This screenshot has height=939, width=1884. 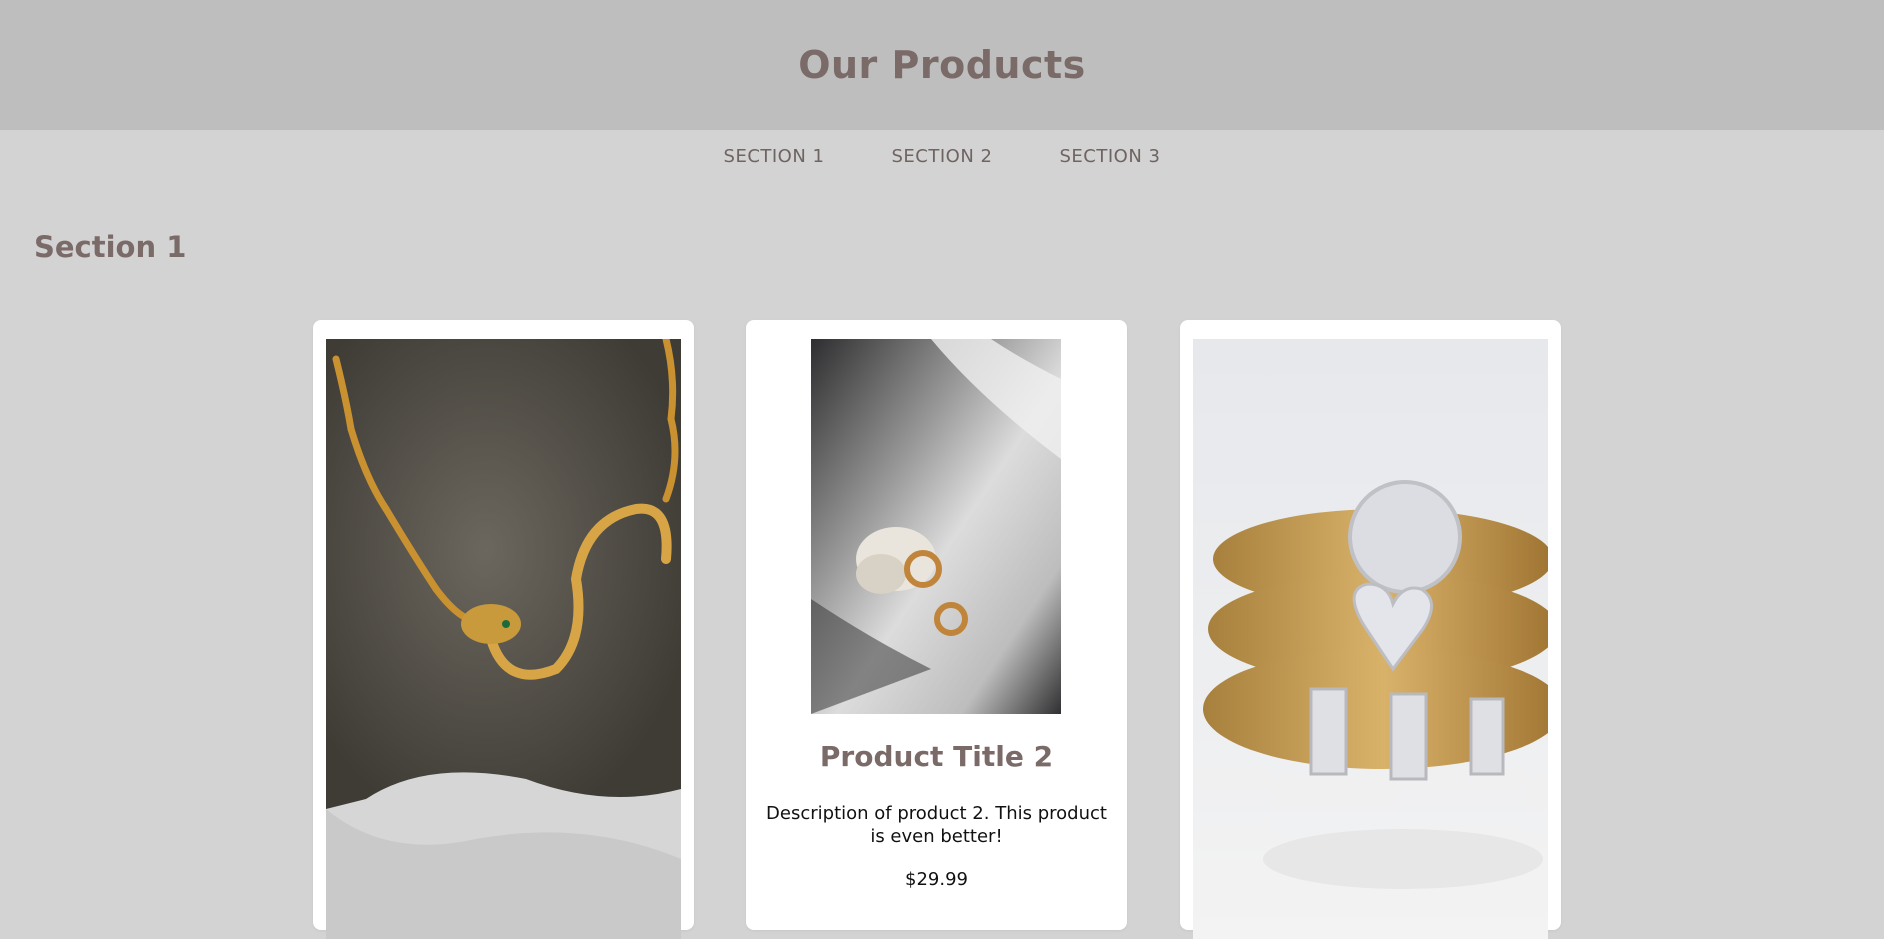 I want to click on product-title: Product Title 2, so click(x=936, y=756).